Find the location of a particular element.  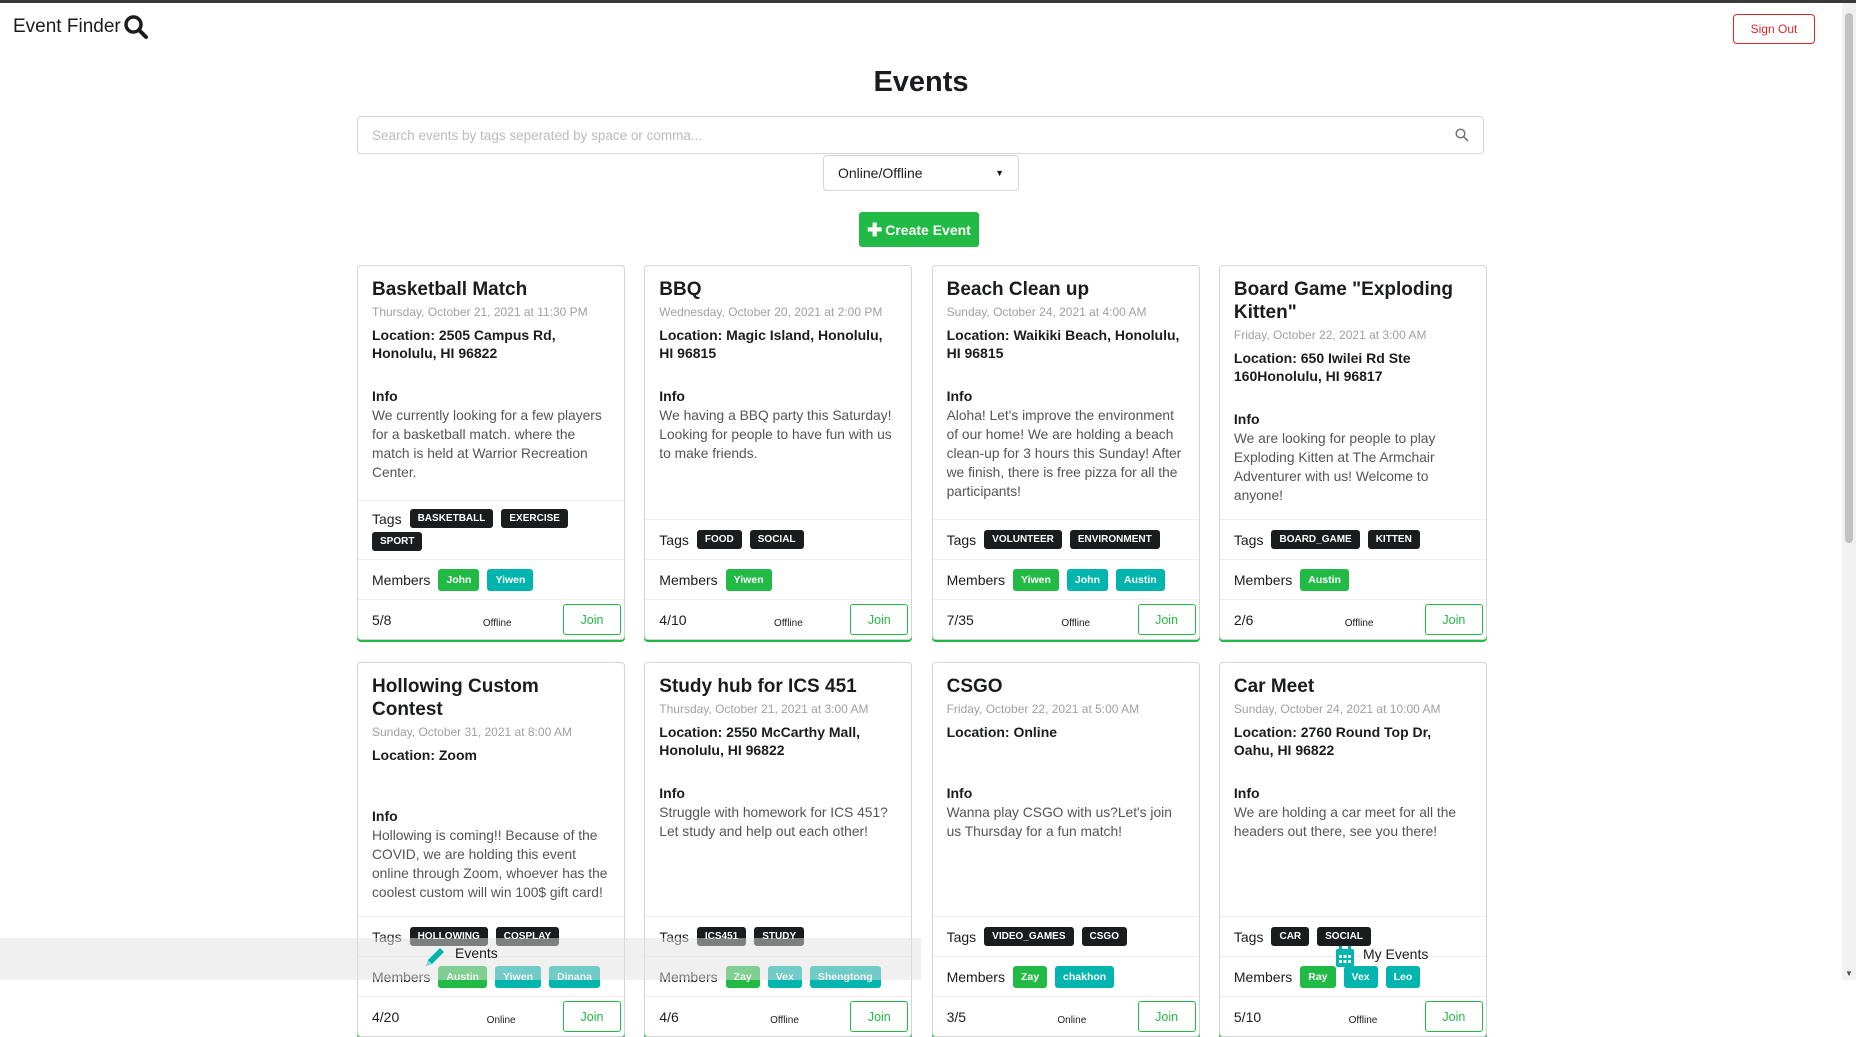

member-badge: Ray is located at coordinates (1318, 976).